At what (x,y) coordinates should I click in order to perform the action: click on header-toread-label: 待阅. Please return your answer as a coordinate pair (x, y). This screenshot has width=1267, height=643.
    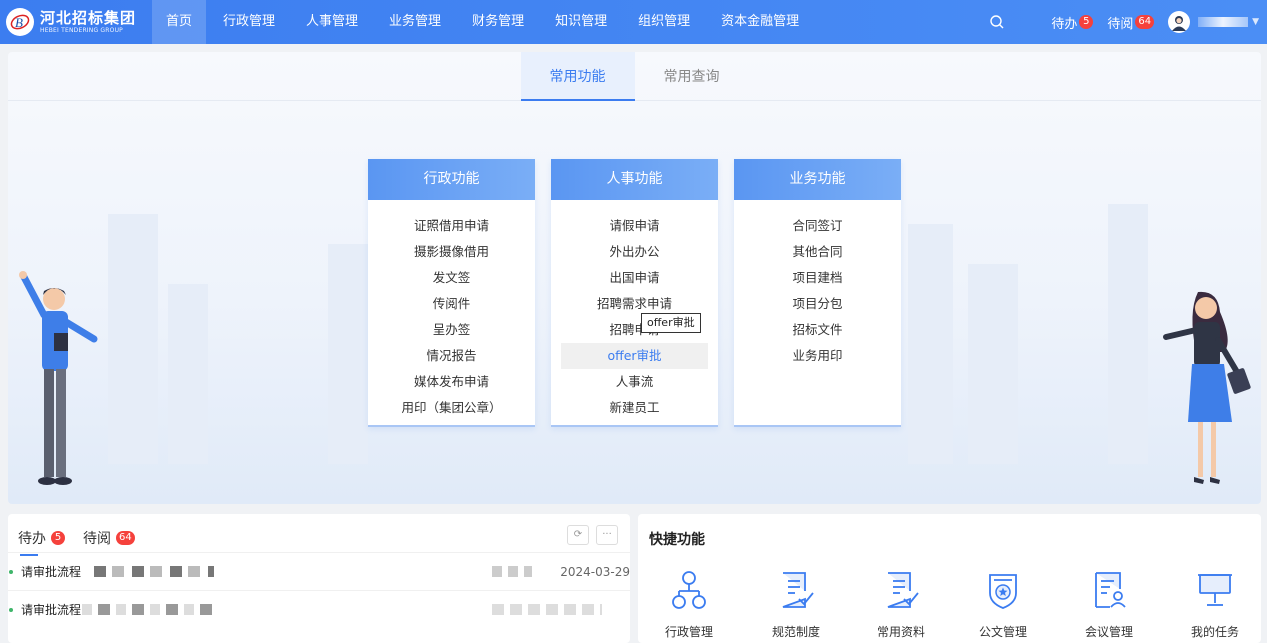
    Looking at the image, I should click on (1120, 24).